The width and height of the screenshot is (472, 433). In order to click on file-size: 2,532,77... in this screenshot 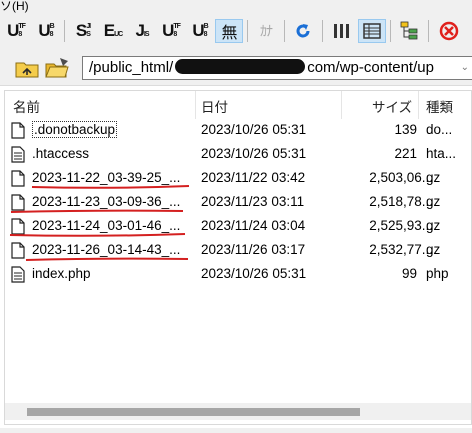, I will do `click(401, 249)`.